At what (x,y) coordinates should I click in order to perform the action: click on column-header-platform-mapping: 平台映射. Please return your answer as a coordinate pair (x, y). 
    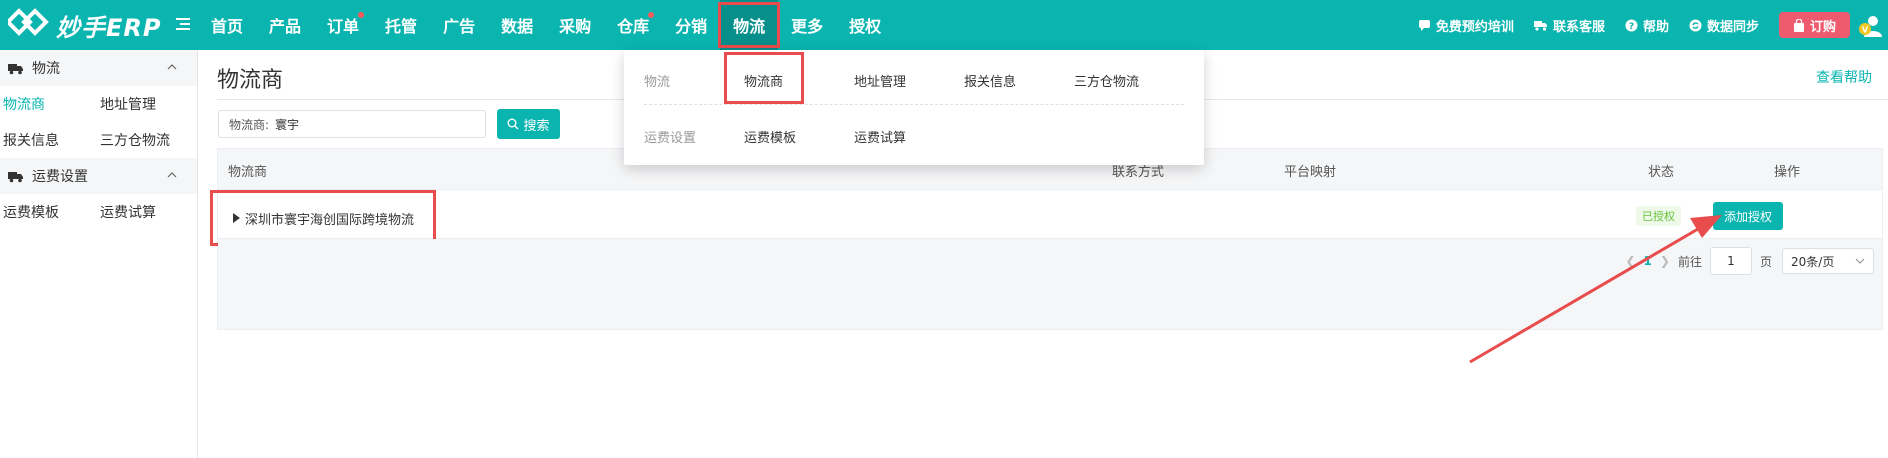
    Looking at the image, I should click on (1310, 172).